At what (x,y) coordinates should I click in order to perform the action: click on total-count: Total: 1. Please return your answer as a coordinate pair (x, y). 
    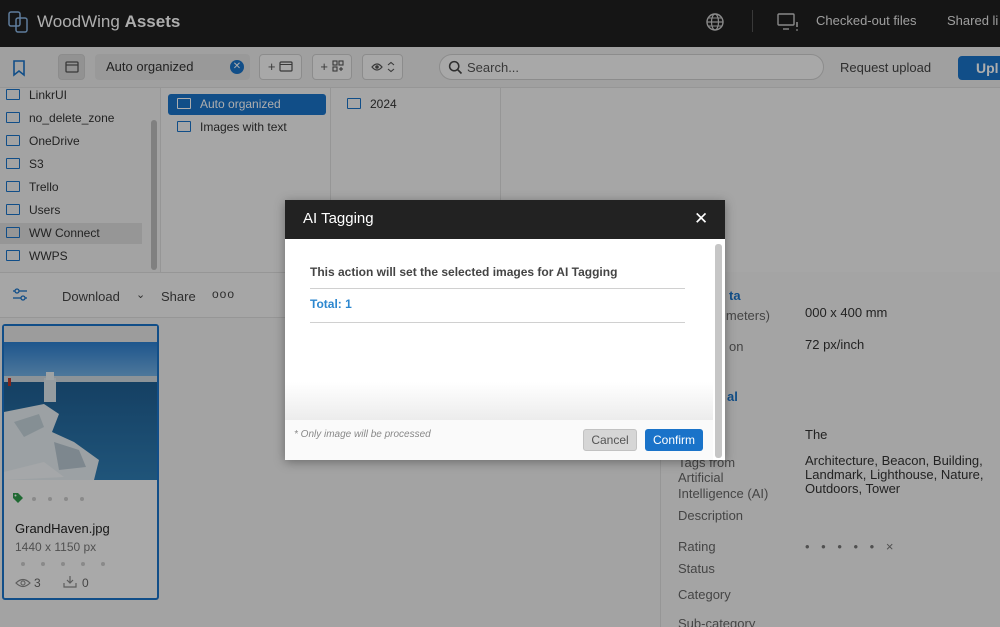
    Looking at the image, I should click on (331, 304).